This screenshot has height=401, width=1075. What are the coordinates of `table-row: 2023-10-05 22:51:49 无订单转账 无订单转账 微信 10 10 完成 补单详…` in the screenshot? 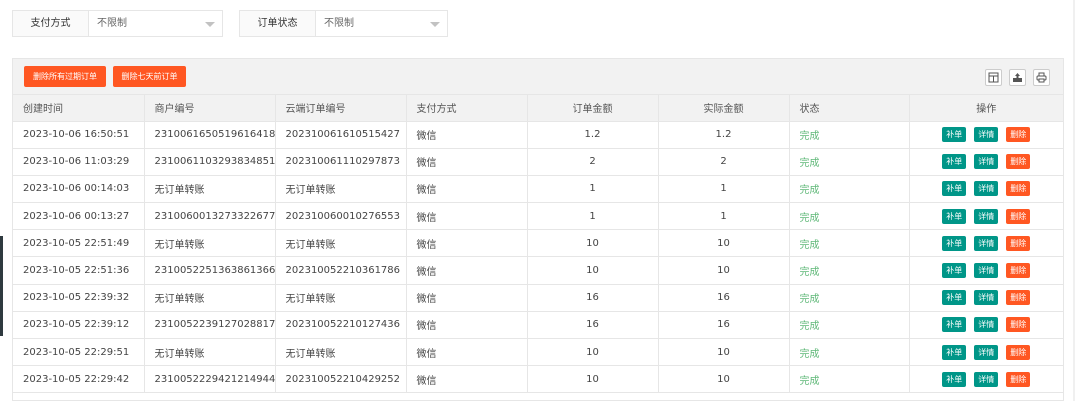 It's located at (538, 243).